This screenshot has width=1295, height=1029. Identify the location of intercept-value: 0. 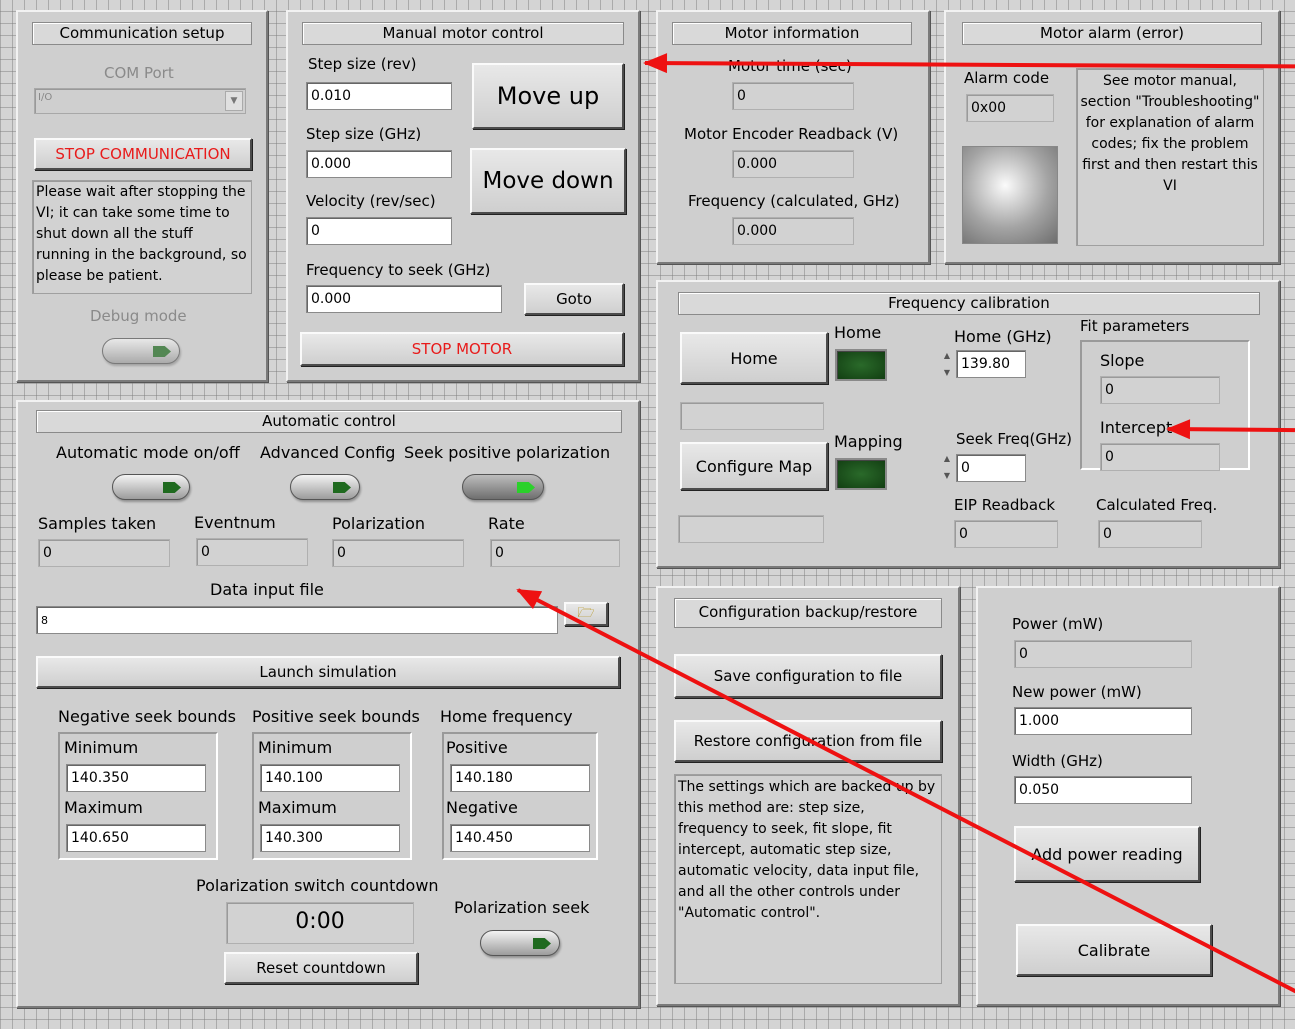
(1160, 457).